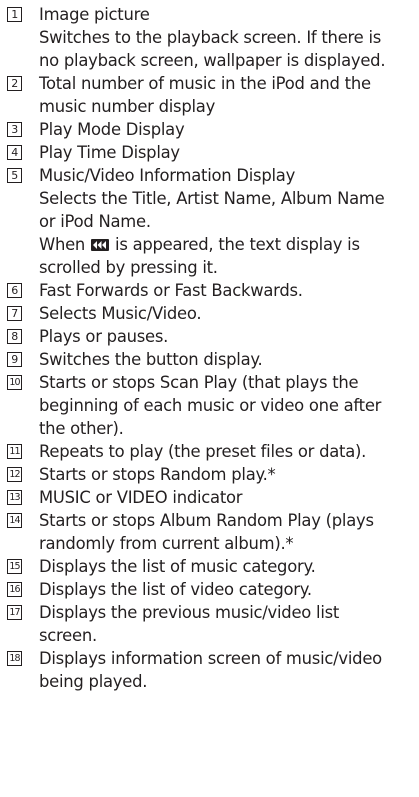 The width and height of the screenshot is (419, 797). I want to click on list-item: 8 Plays or pauses., so click(211, 336).